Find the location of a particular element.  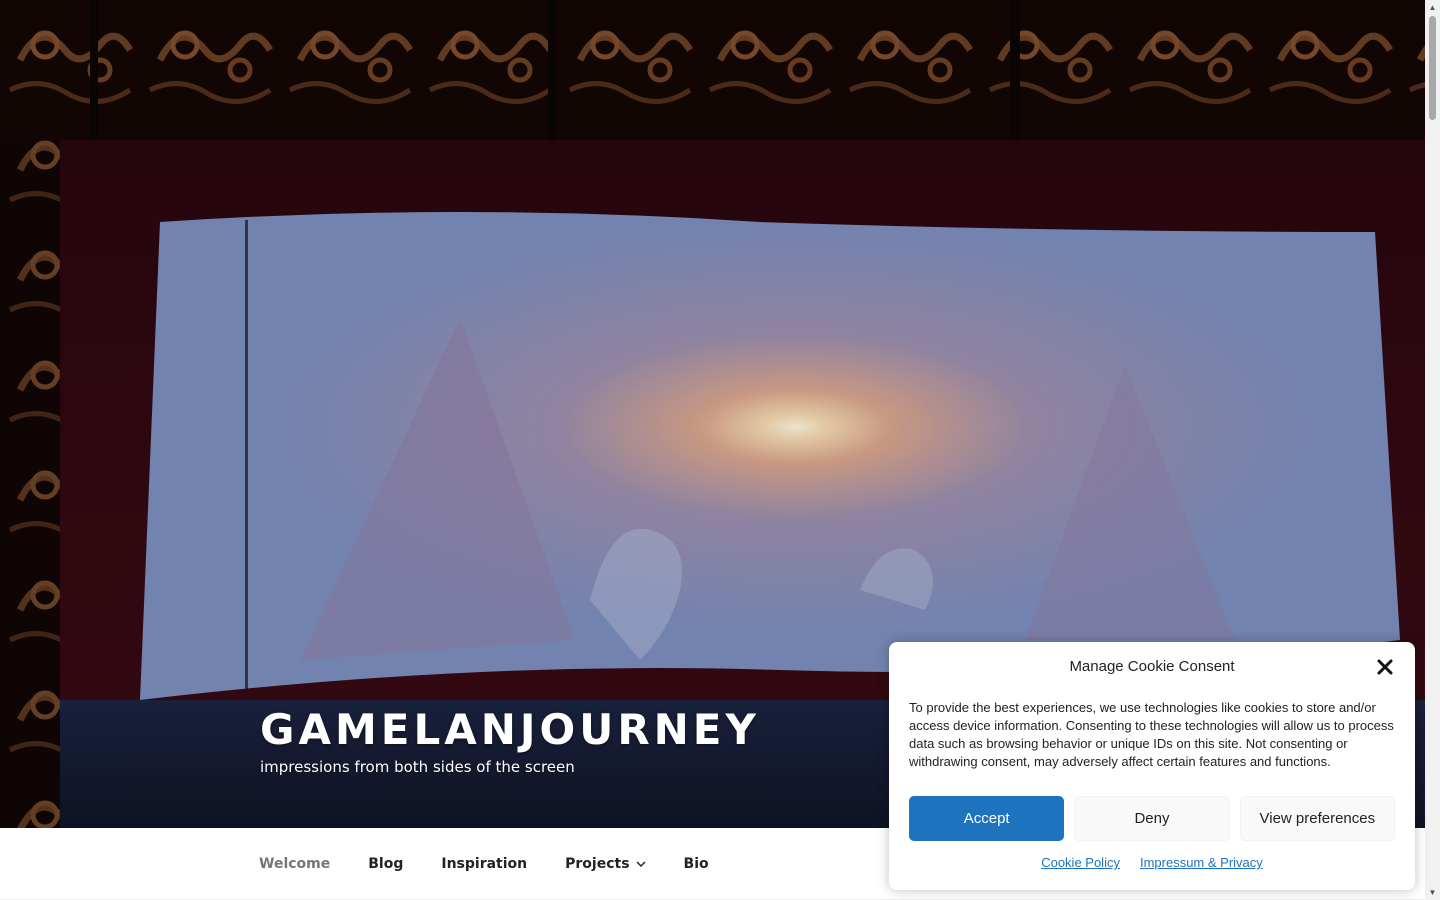

cookie-button-group: Accept Deny View preferences is located at coordinates (1152, 818).